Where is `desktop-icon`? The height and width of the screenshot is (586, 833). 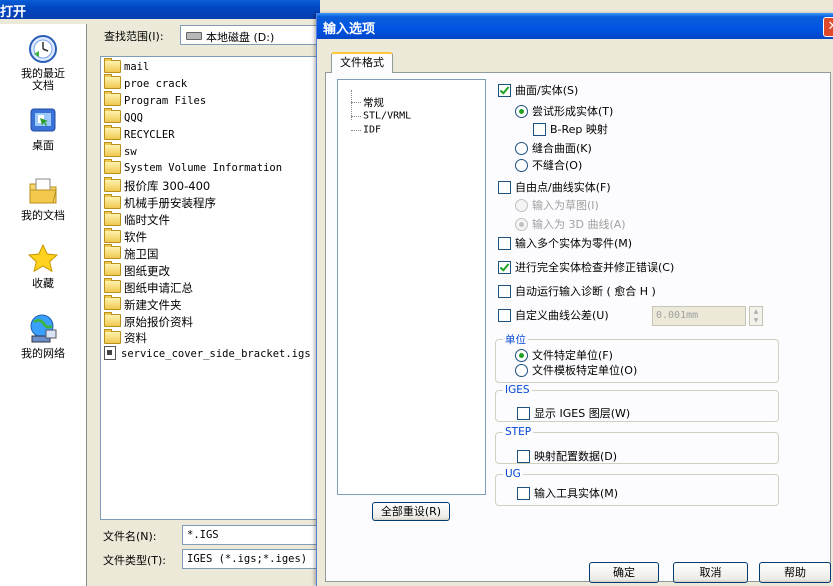
desktop-icon is located at coordinates (43, 120).